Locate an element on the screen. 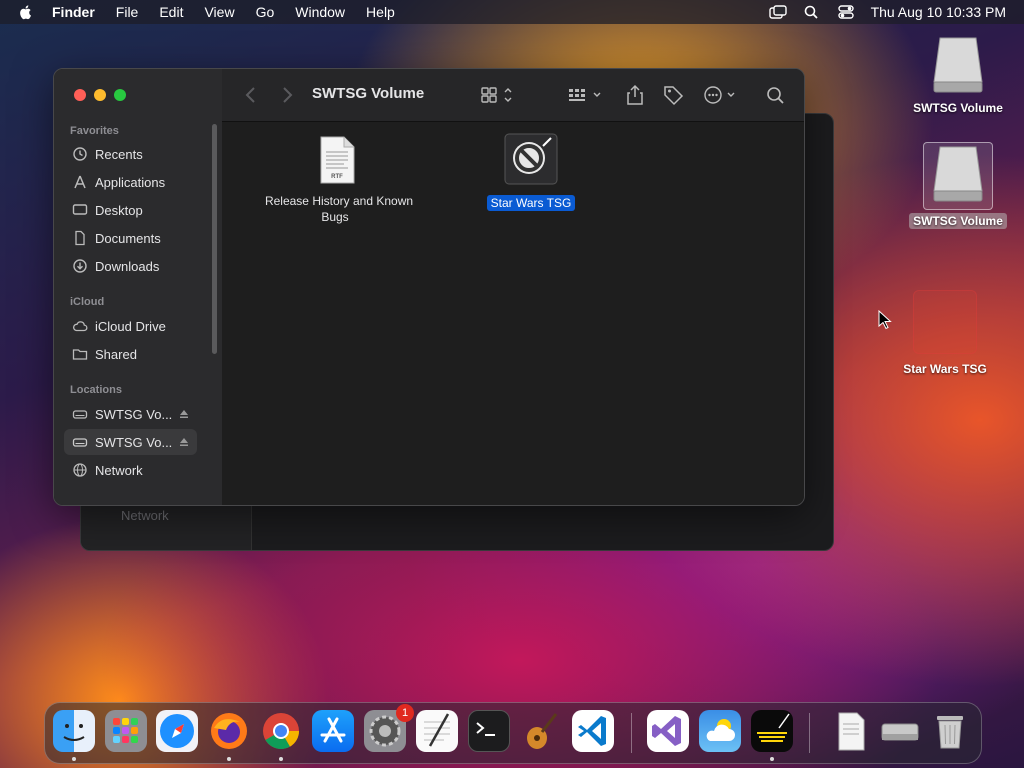 This screenshot has width=1024, height=768. rtf-document-icon is located at coordinates (852, 731).